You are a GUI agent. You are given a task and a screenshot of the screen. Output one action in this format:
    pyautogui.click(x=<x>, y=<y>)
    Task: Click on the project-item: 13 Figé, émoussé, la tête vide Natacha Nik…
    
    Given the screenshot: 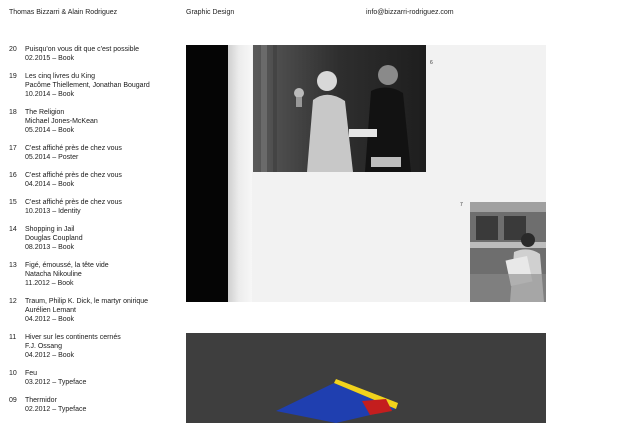 What is the action you would take?
    pyautogui.click(x=94, y=274)
    